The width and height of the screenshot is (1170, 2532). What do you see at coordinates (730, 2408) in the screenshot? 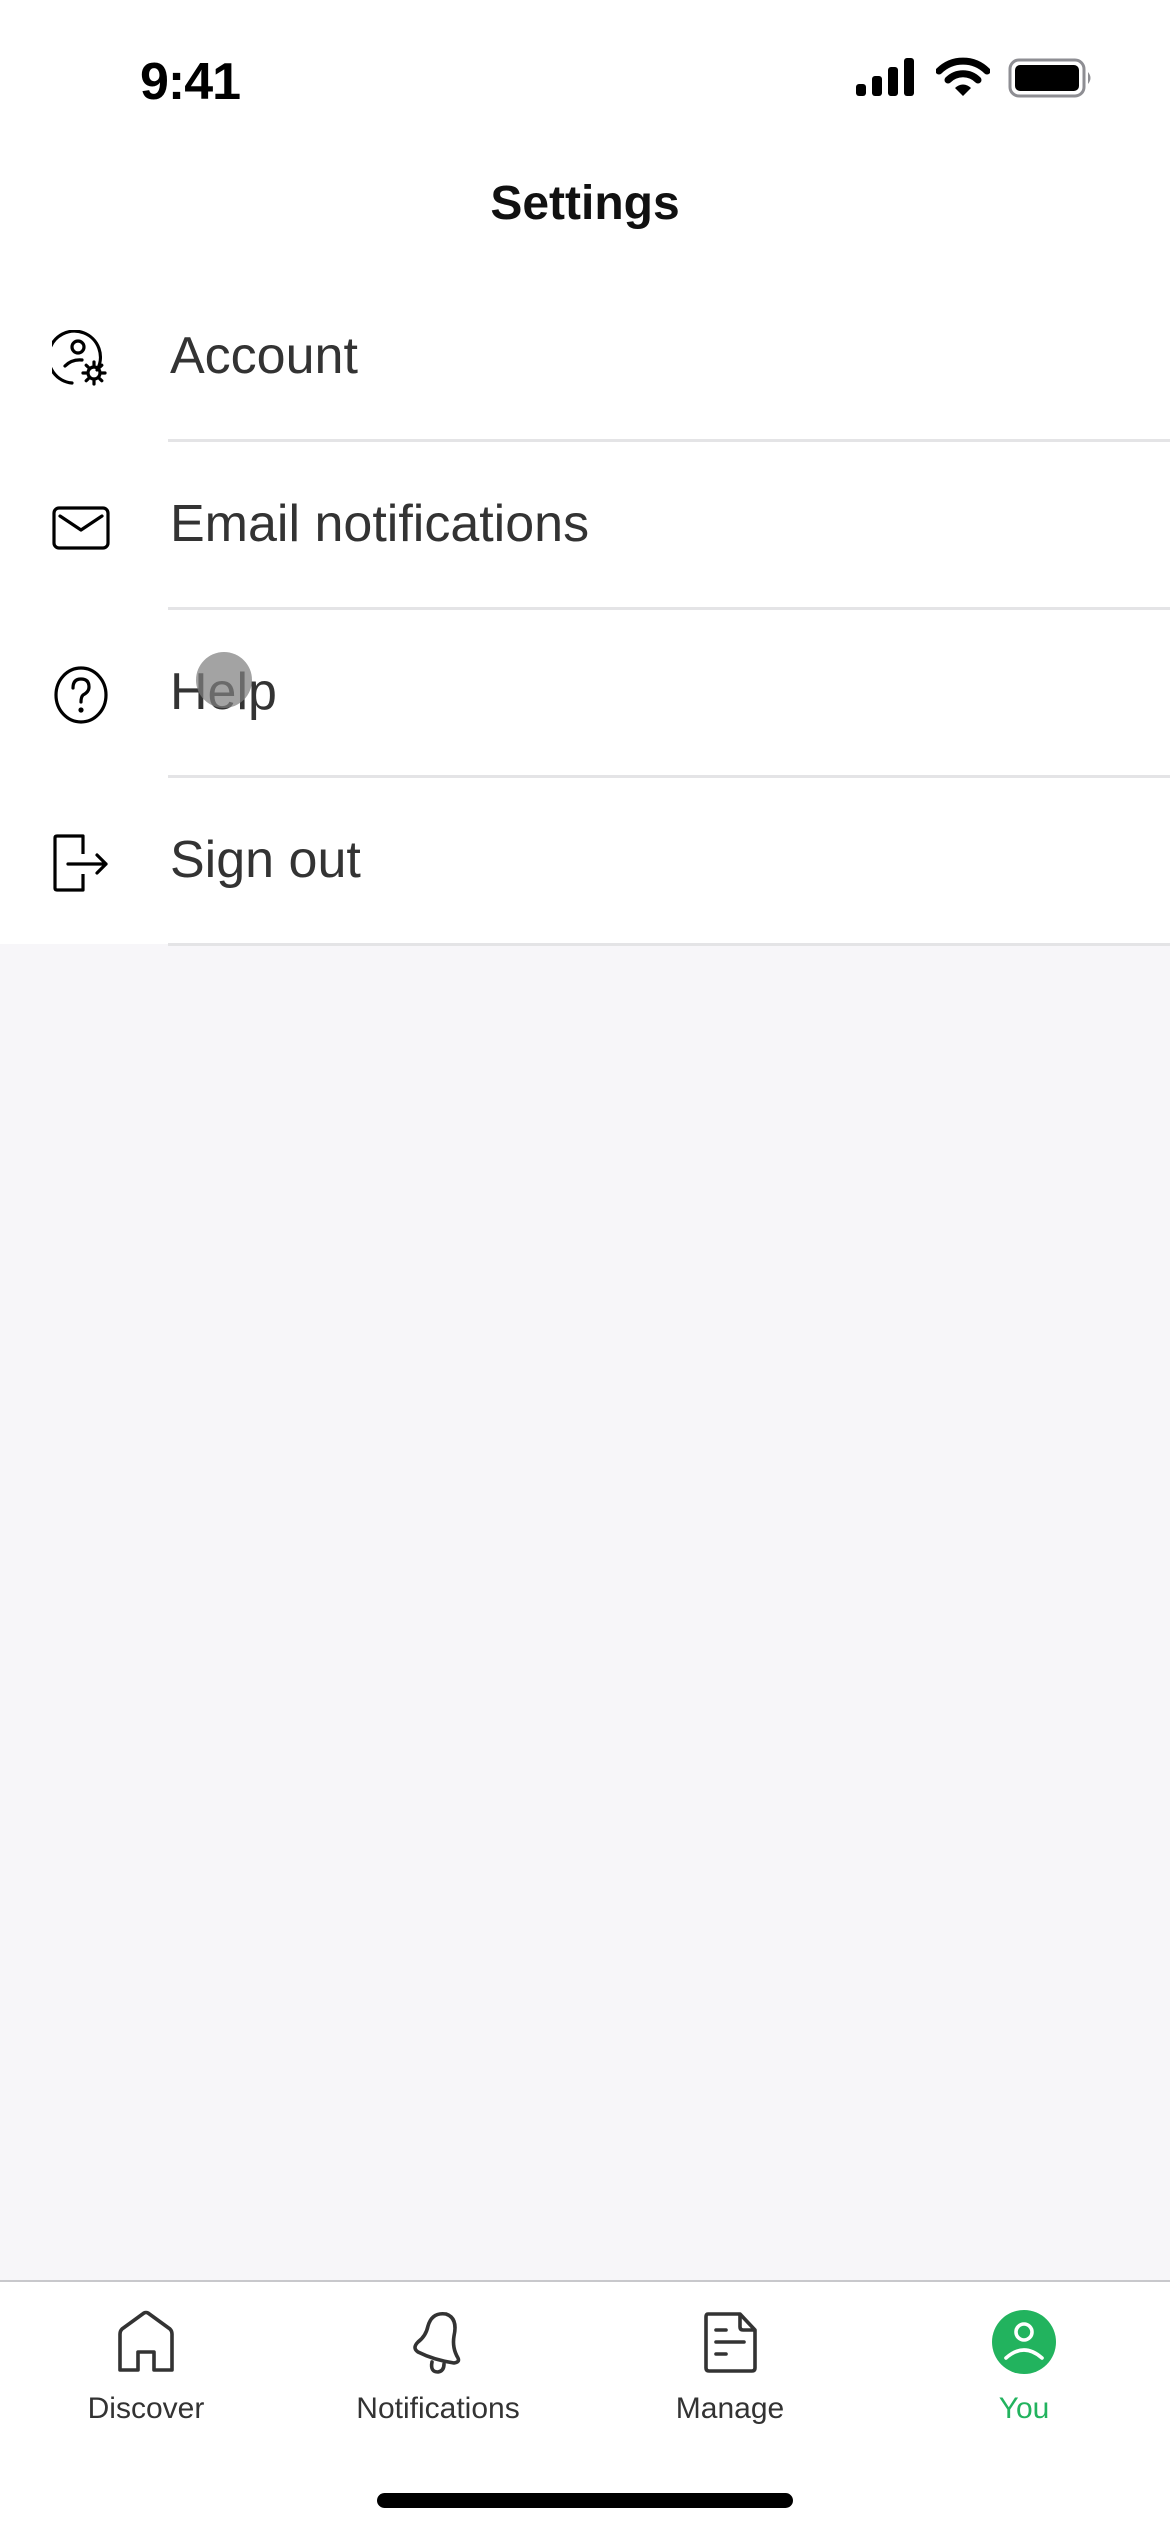
I see `tab-label: Manage` at bounding box center [730, 2408].